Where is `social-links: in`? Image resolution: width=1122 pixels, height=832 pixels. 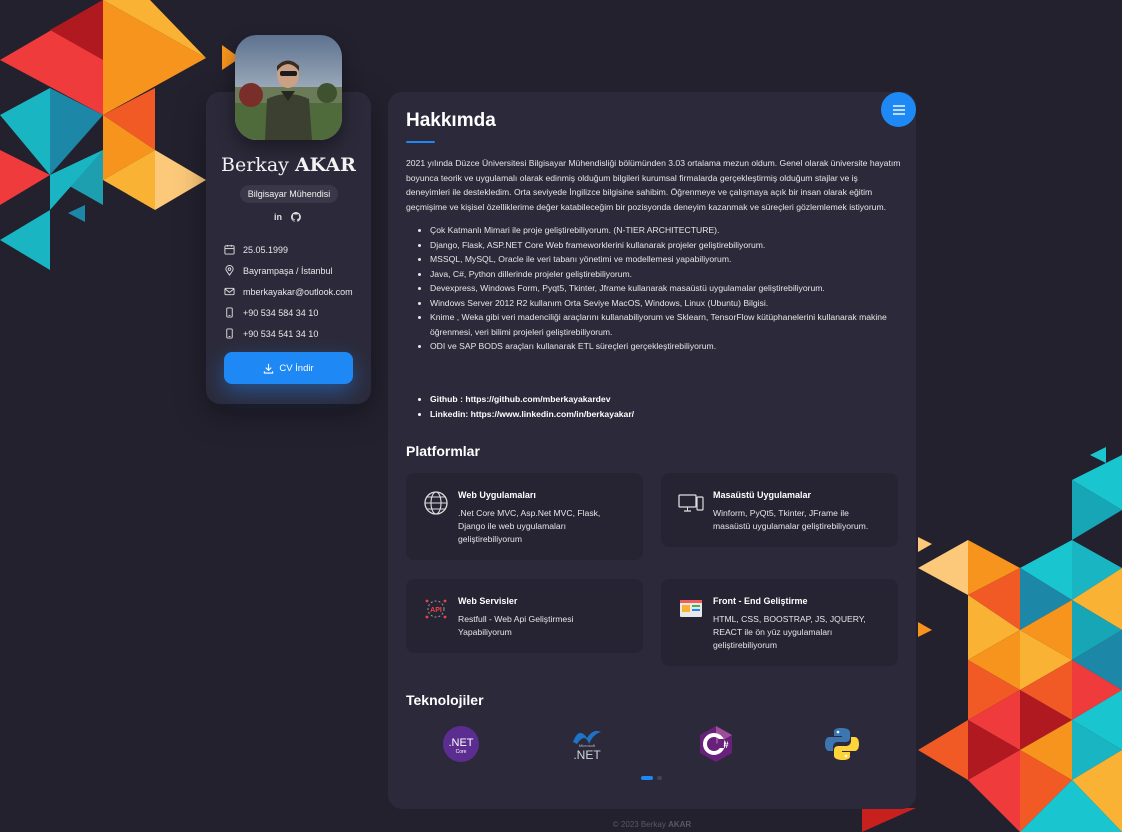 social-links: in is located at coordinates (287, 218).